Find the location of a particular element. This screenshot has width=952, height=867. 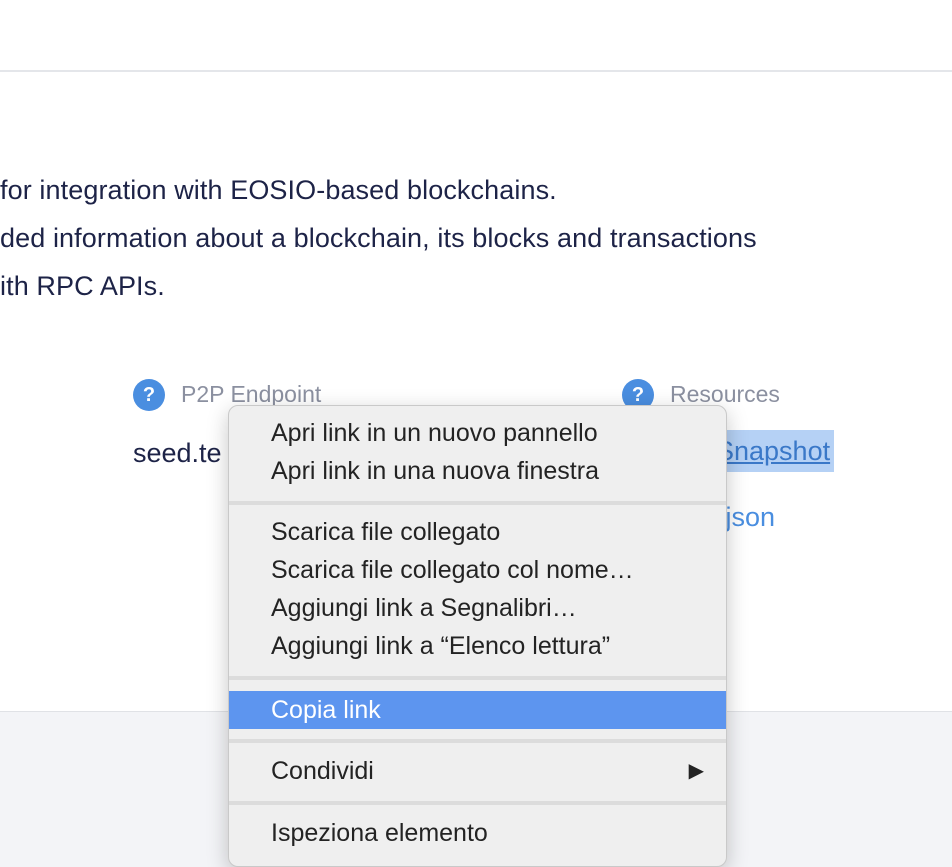

menu-item-label: Apri link in un nuovo pannello is located at coordinates (434, 433).